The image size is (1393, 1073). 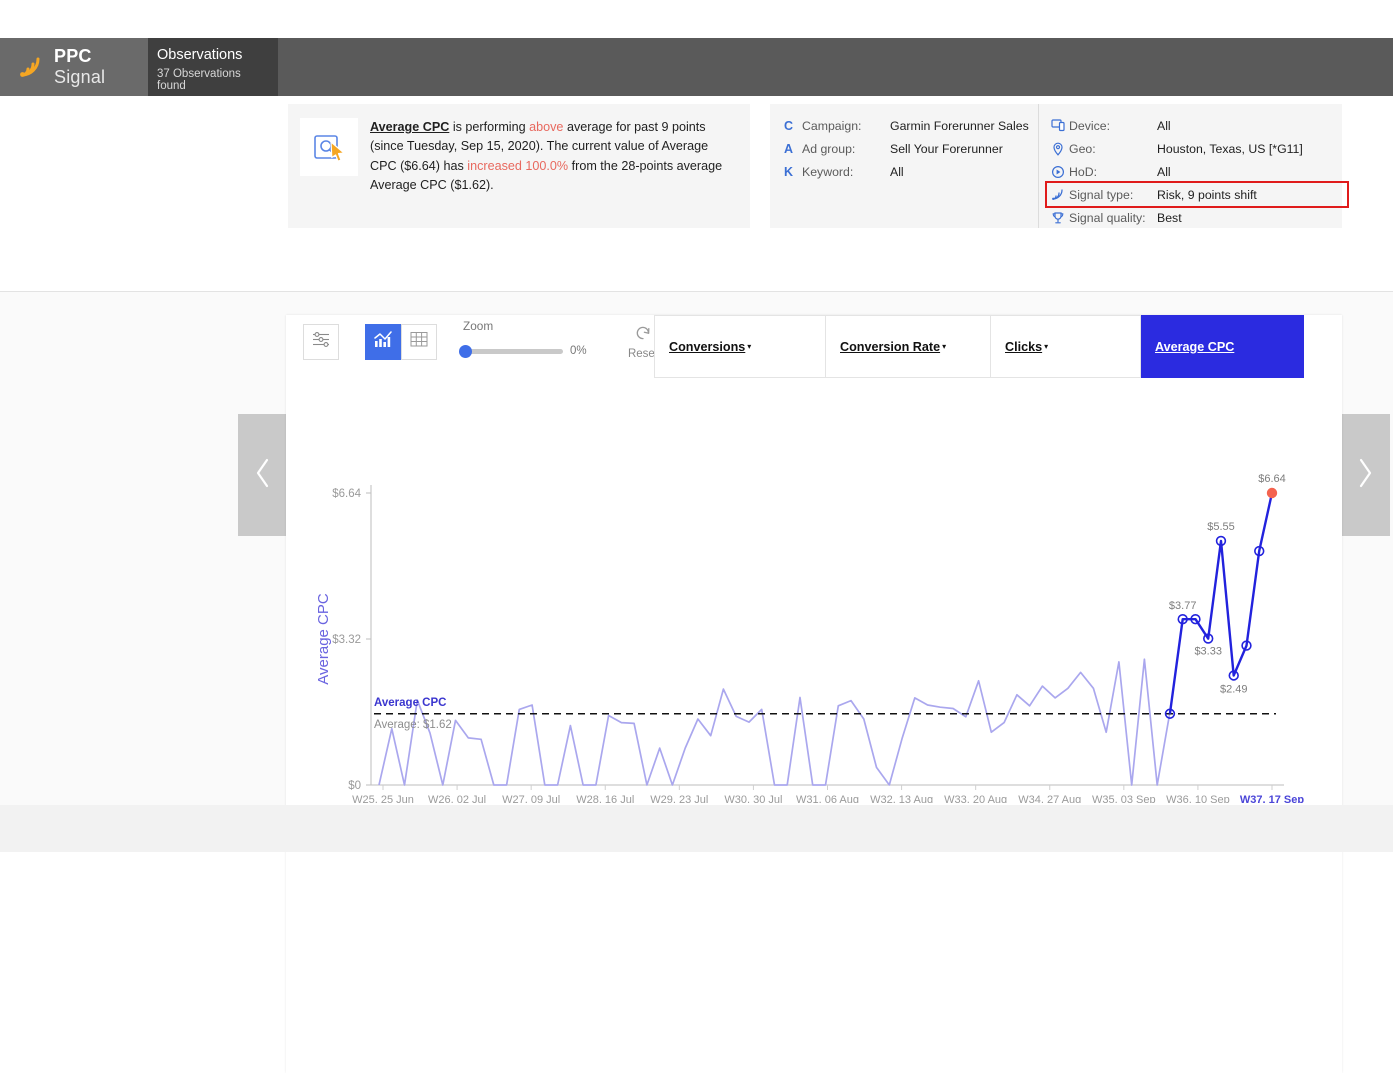 I want to click on next-observation-button, so click(x=1365, y=475).